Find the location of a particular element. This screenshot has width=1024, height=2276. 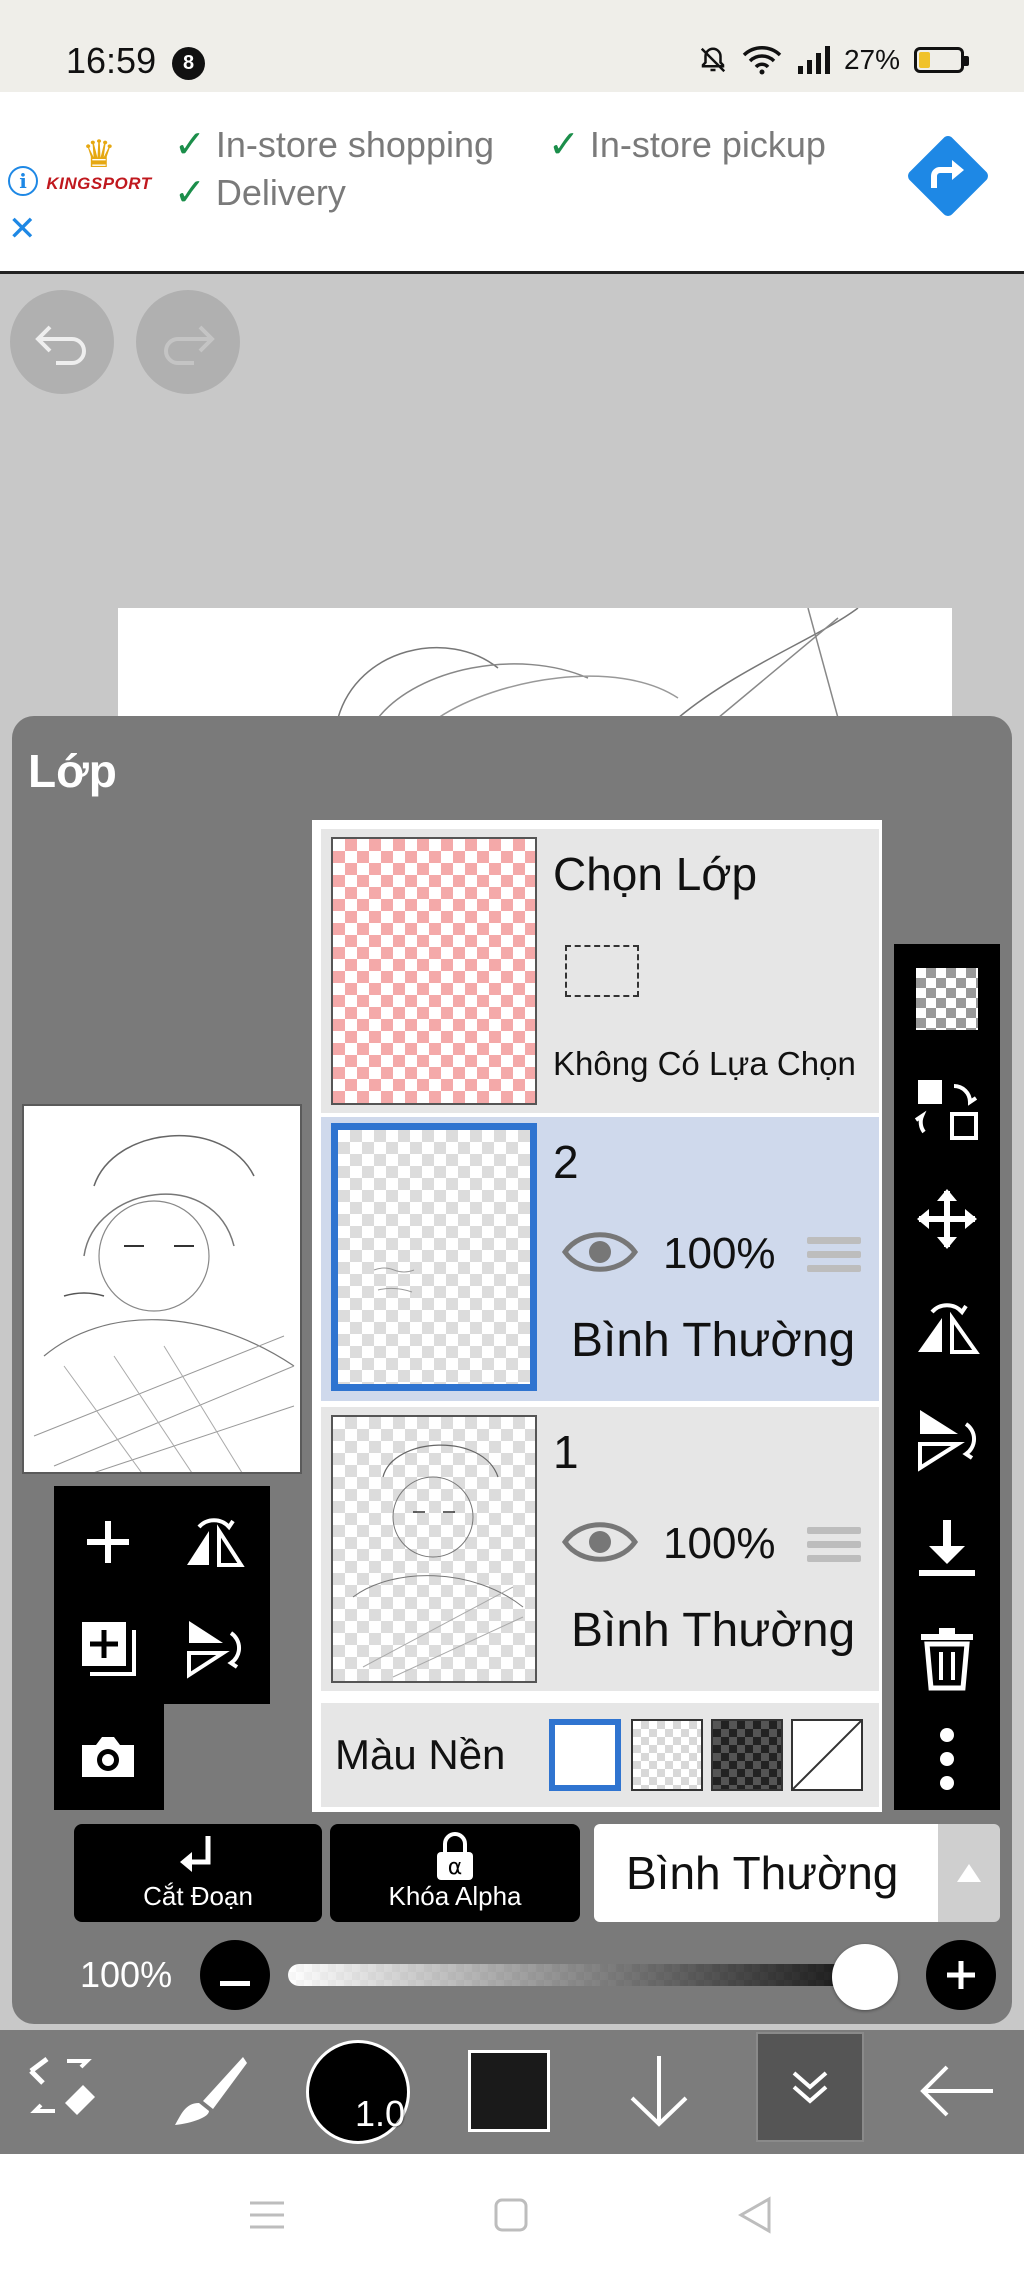

layer-name: 1 is located at coordinates (566, 1452).